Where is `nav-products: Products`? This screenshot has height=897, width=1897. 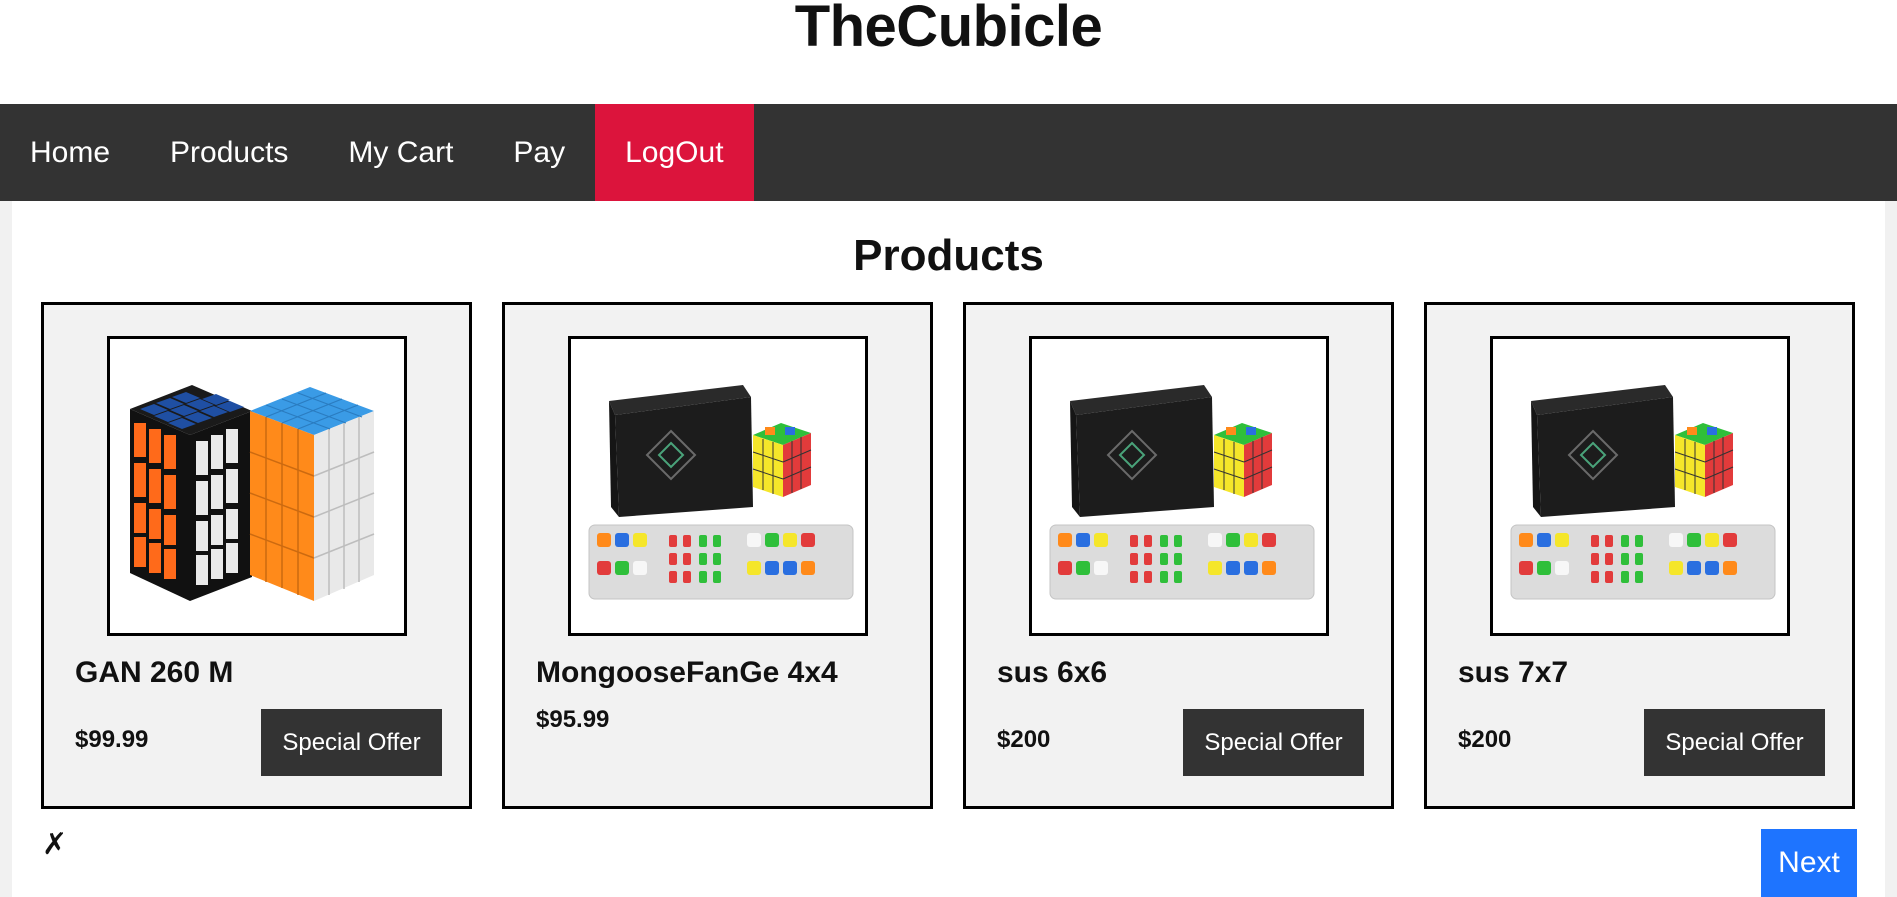 nav-products: Products is located at coordinates (229, 152).